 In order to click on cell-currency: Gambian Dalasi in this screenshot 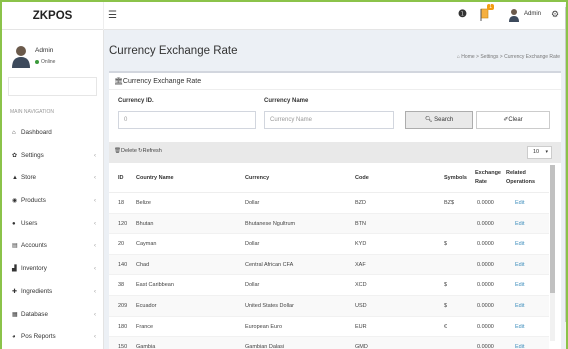, I will do `click(265, 346)`.